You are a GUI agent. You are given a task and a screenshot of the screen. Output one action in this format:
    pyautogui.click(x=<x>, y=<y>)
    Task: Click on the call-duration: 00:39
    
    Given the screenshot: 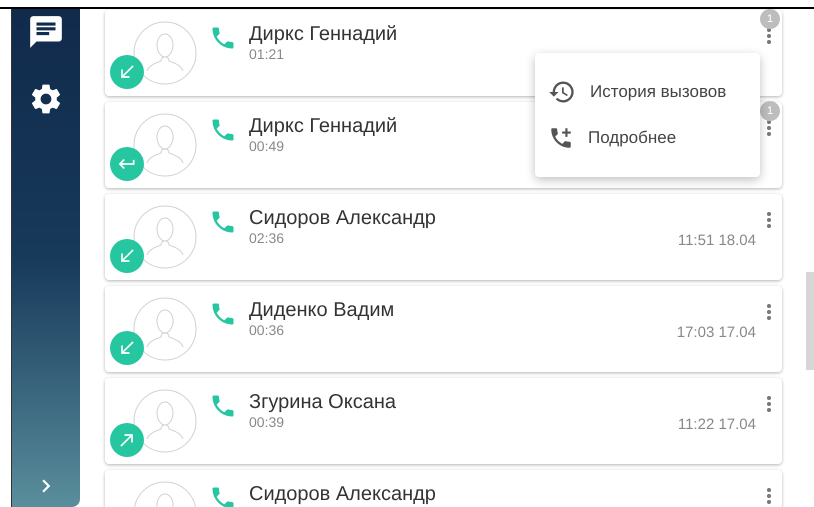 What is the action you would take?
    pyautogui.click(x=266, y=422)
    